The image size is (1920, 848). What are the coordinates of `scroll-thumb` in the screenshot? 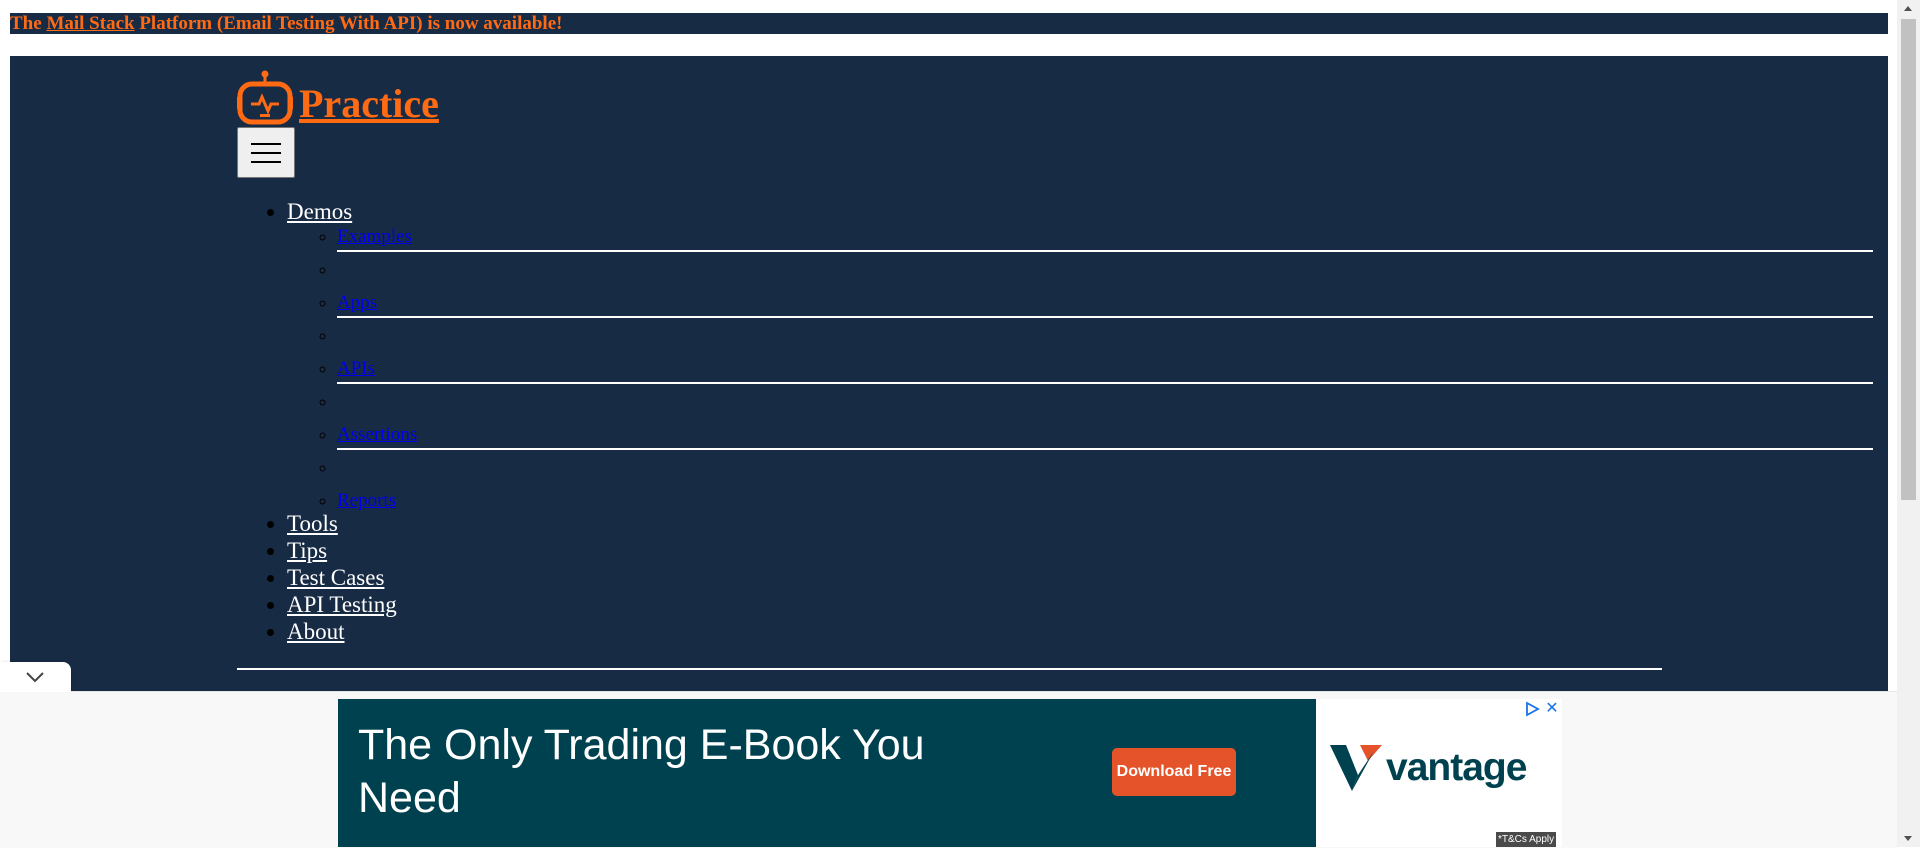 It's located at (1908, 259).